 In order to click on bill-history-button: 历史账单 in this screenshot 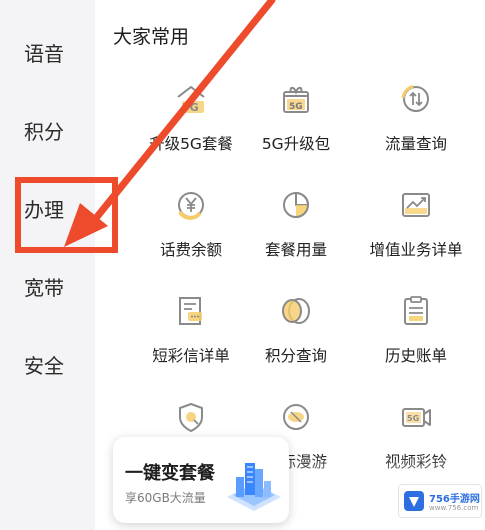, I will do `click(415, 339)`.